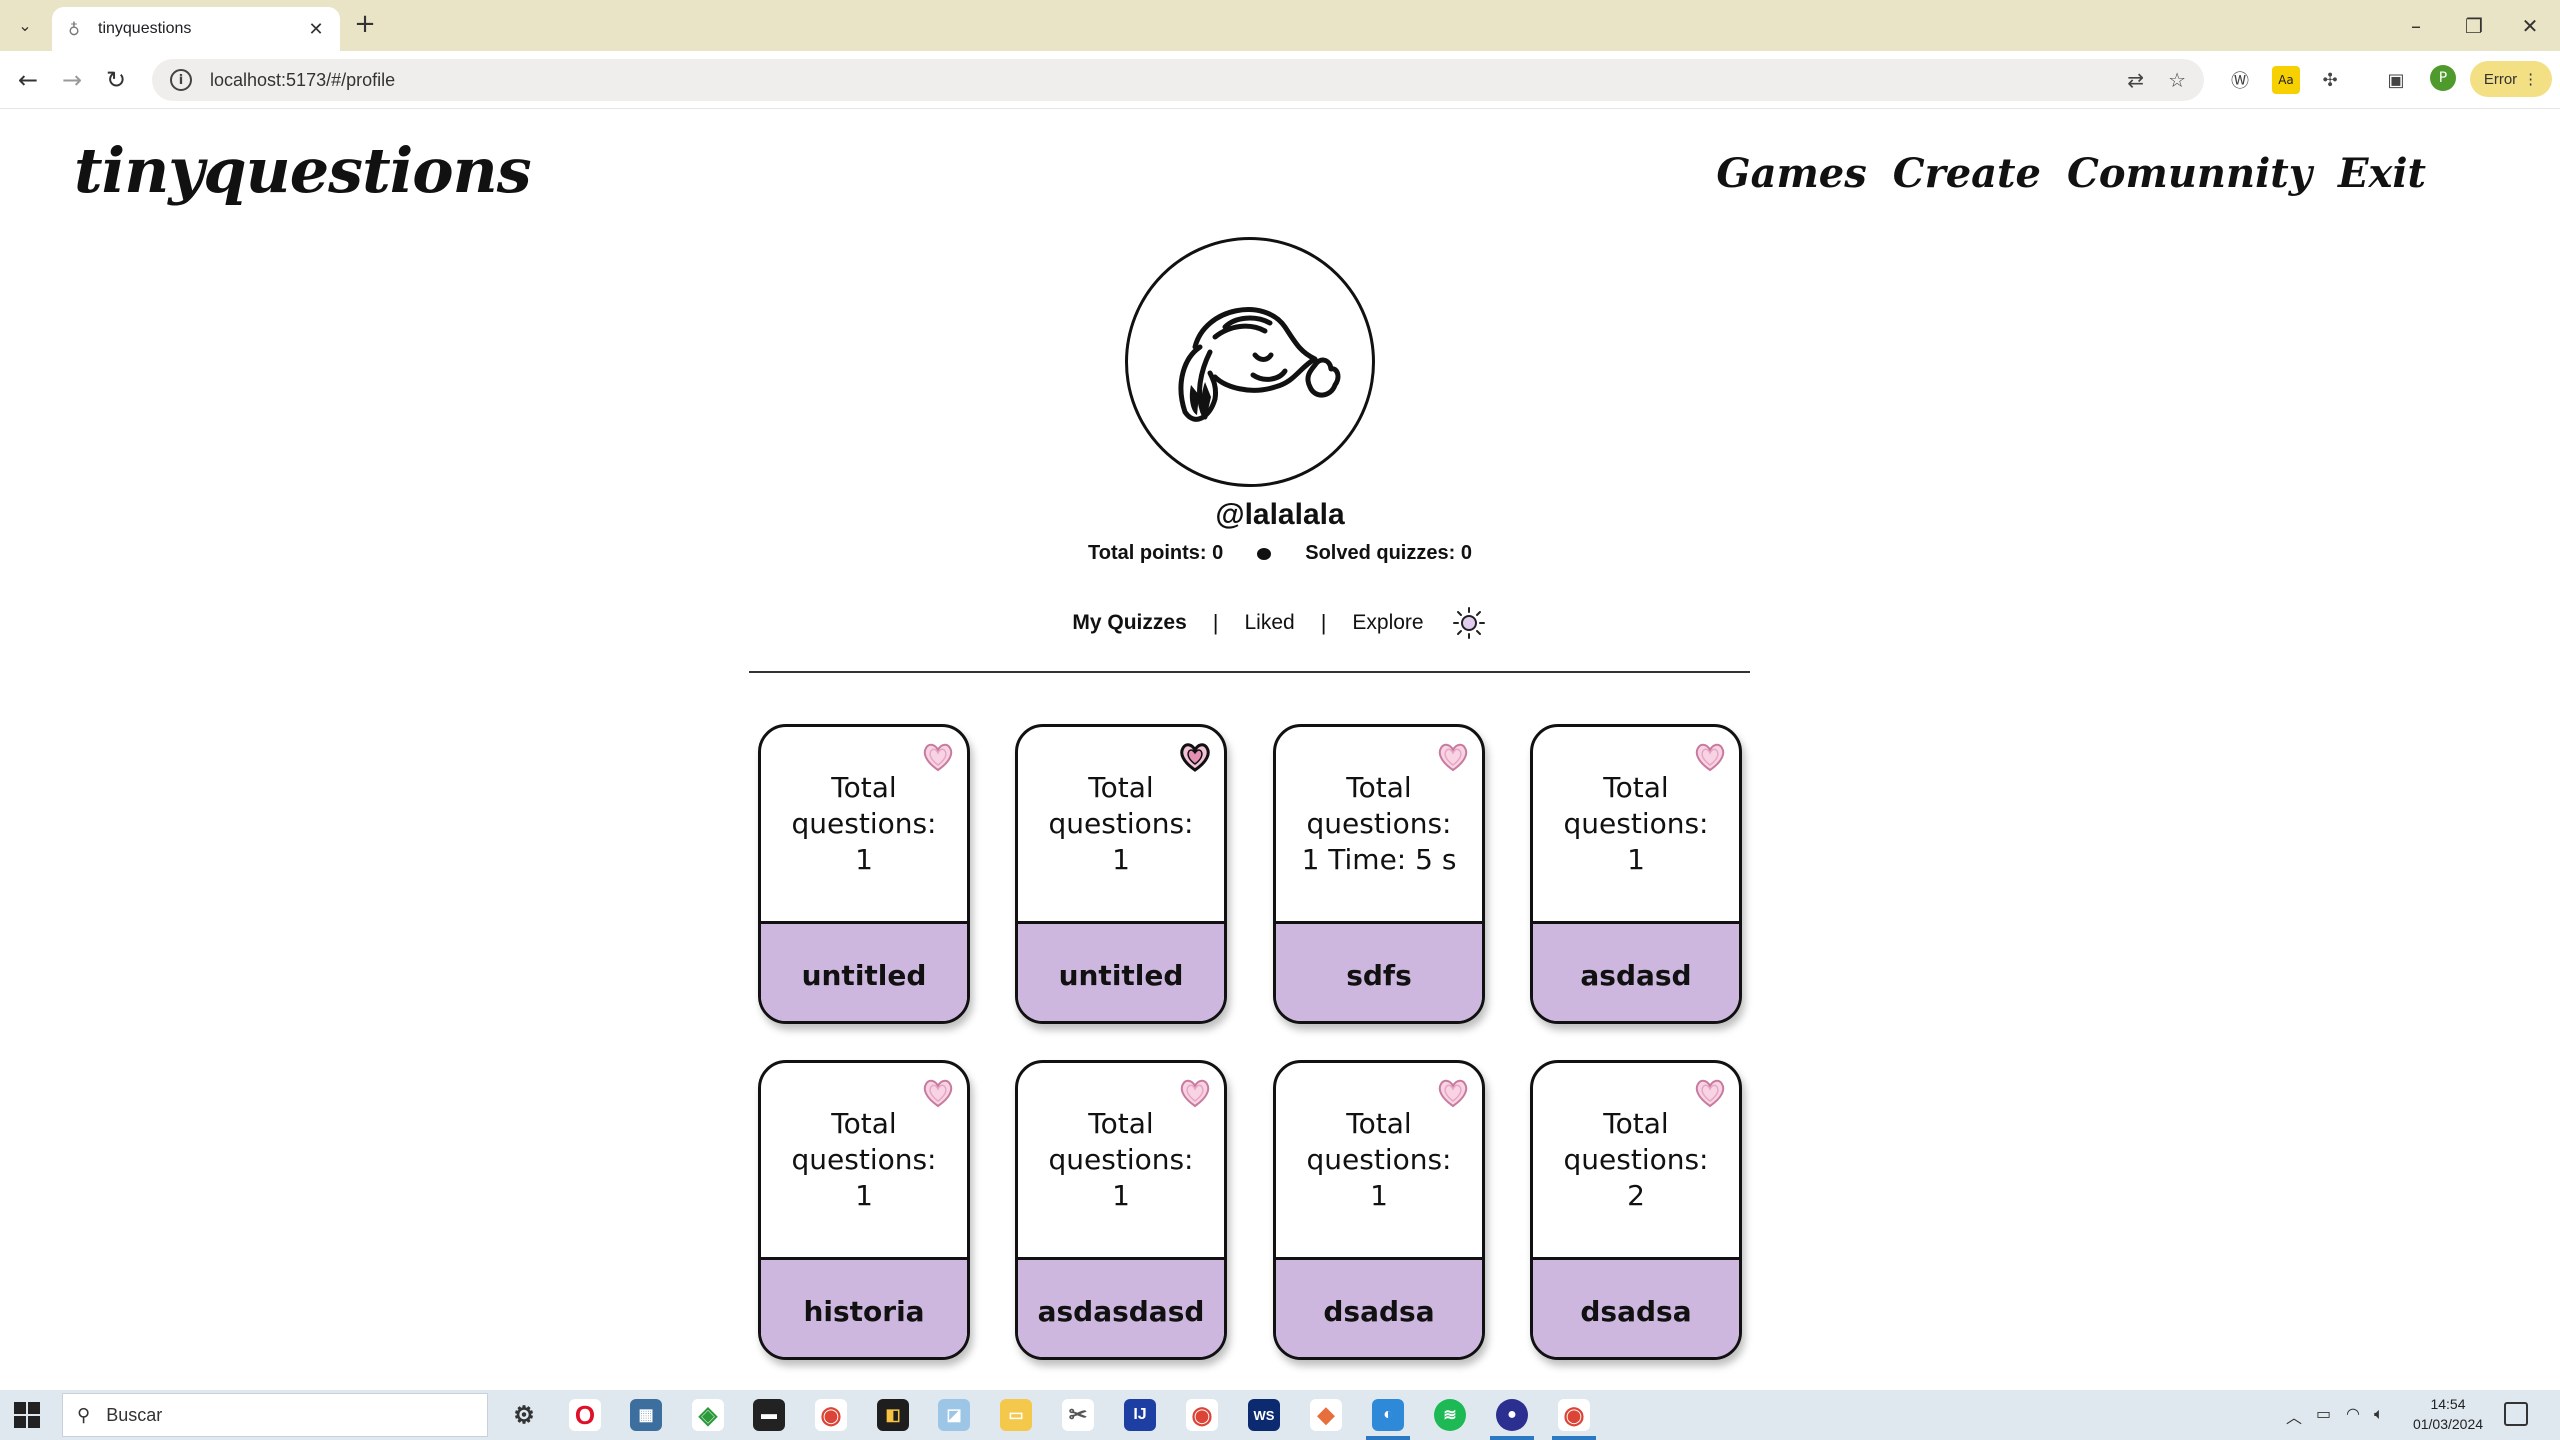 The width and height of the screenshot is (2560, 1440). What do you see at coordinates (1387, 623) in the screenshot?
I see `tab-explore: Explore` at bounding box center [1387, 623].